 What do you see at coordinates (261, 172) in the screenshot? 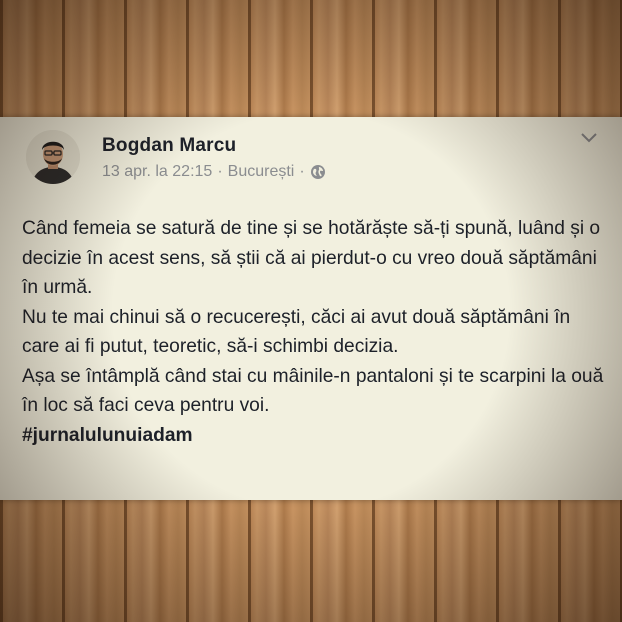
I see `post-location: București` at bounding box center [261, 172].